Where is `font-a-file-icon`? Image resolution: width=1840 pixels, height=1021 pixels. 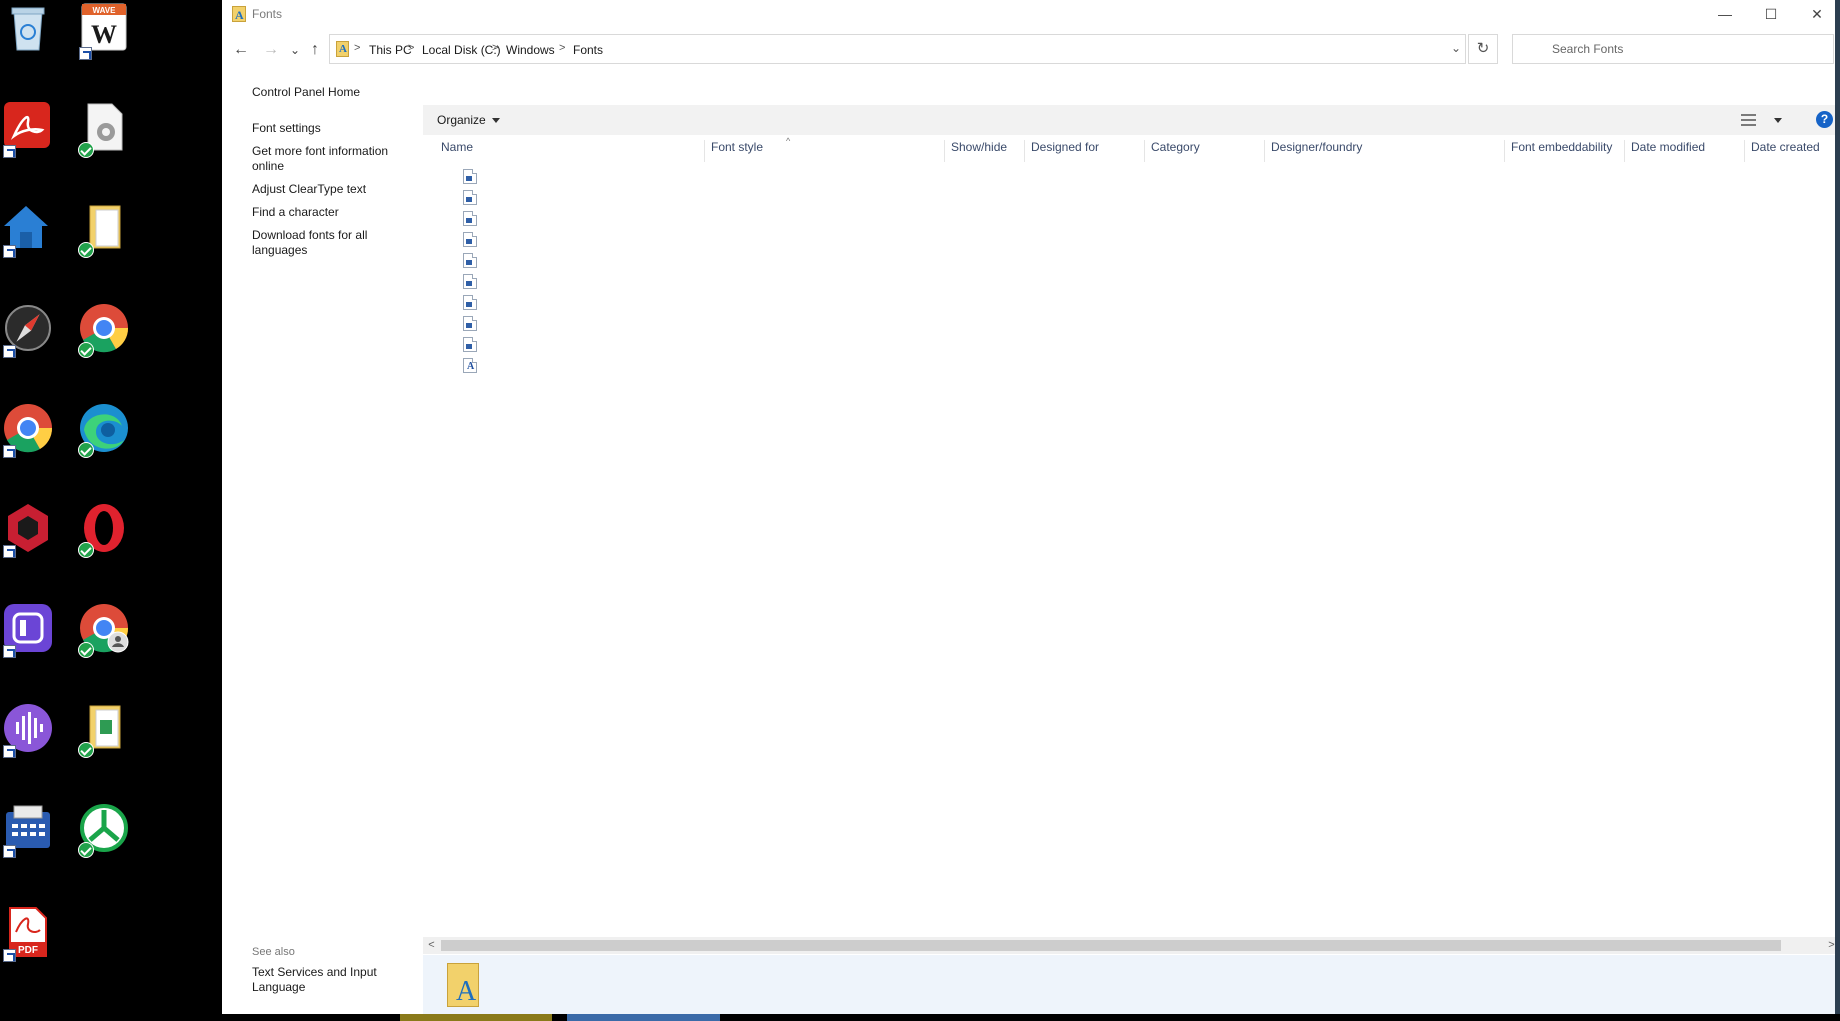
font-a-file-icon is located at coordinates (470, 365).